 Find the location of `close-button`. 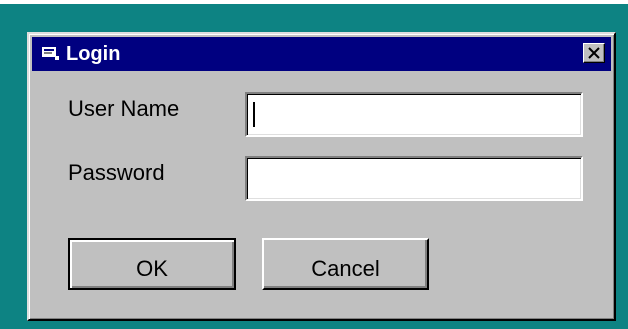

close-button is located at coordinates (594, 53).